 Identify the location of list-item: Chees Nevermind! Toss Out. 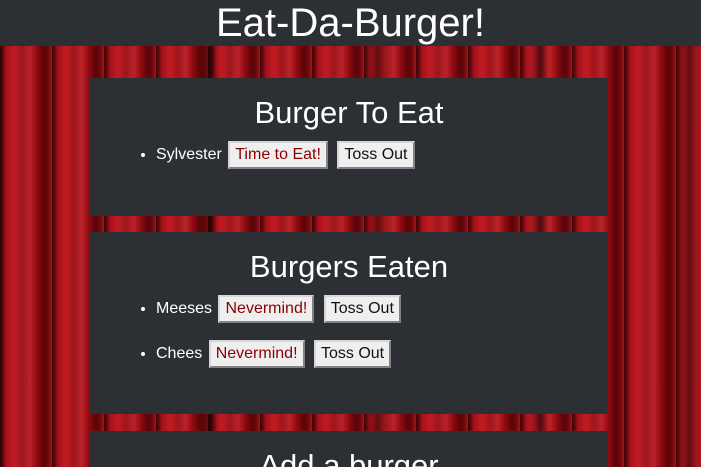
(382, 354).